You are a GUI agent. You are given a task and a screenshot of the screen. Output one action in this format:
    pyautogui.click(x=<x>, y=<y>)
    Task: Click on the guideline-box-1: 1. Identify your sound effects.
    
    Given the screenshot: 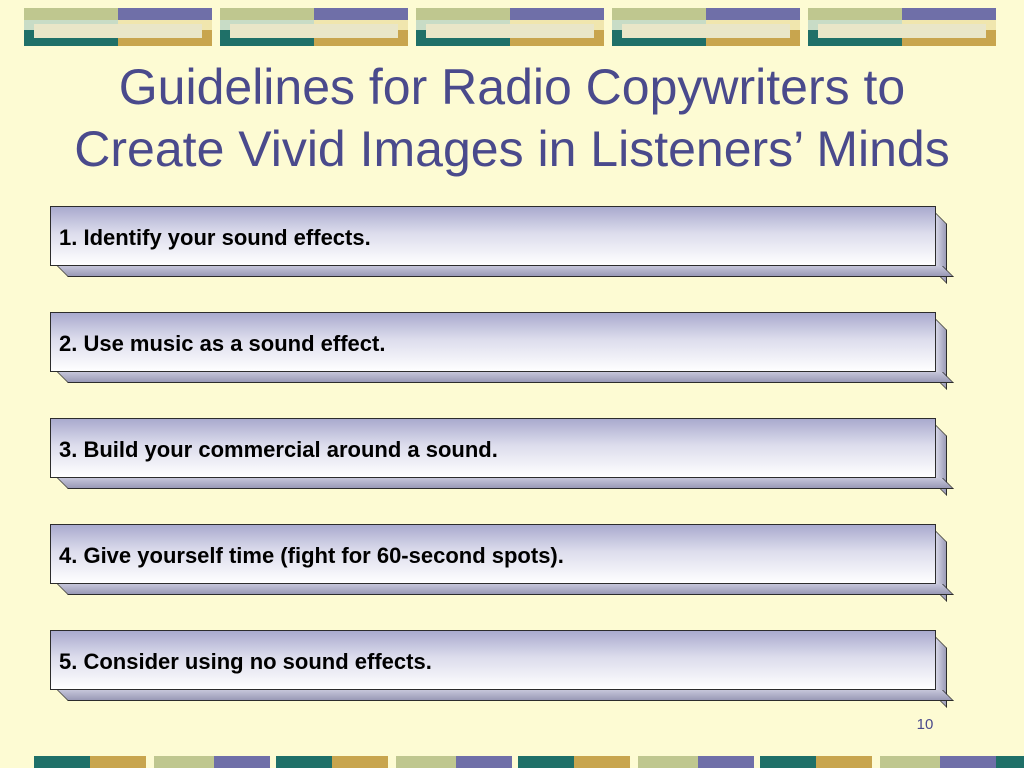 What is the action you would take?
    pyautogui.click(x=502, y=245)
    